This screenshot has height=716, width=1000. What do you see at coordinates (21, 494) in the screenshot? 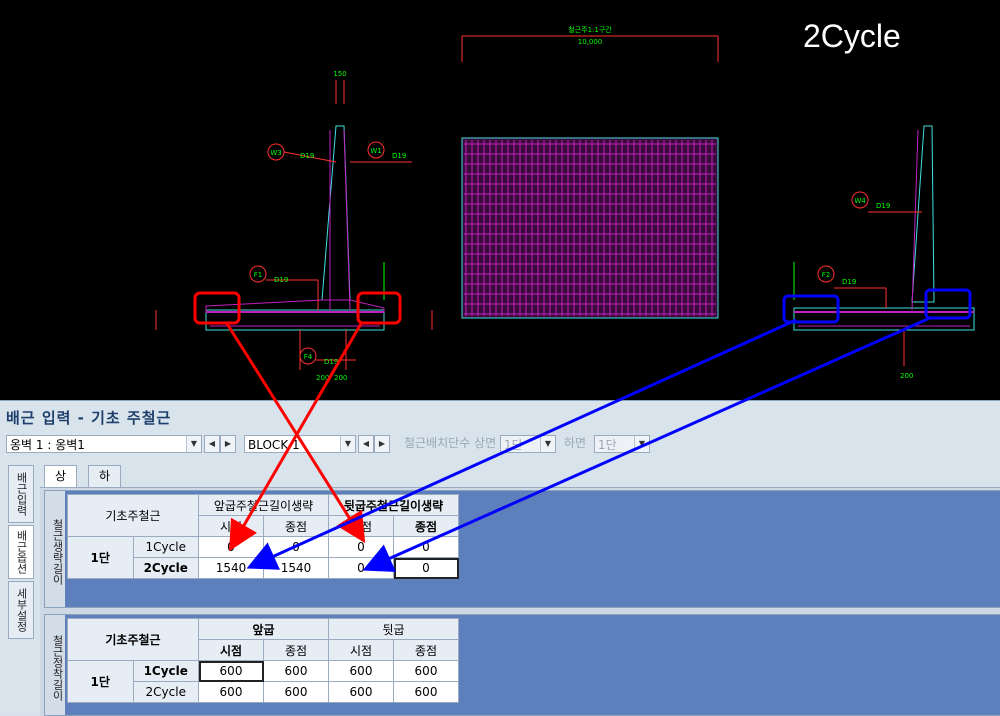
I see `vtab-rebar-input: 배근입력` at bounding box center [21, 494].